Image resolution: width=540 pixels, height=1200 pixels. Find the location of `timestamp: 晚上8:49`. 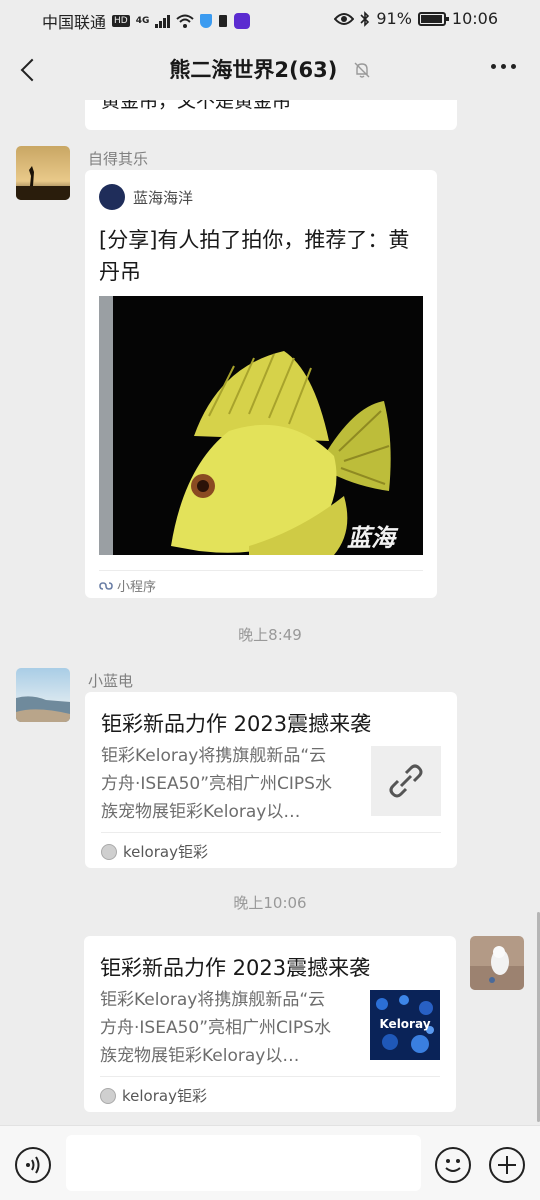

timestamp: 晚上8:49 is located at coordinates (270, 635).